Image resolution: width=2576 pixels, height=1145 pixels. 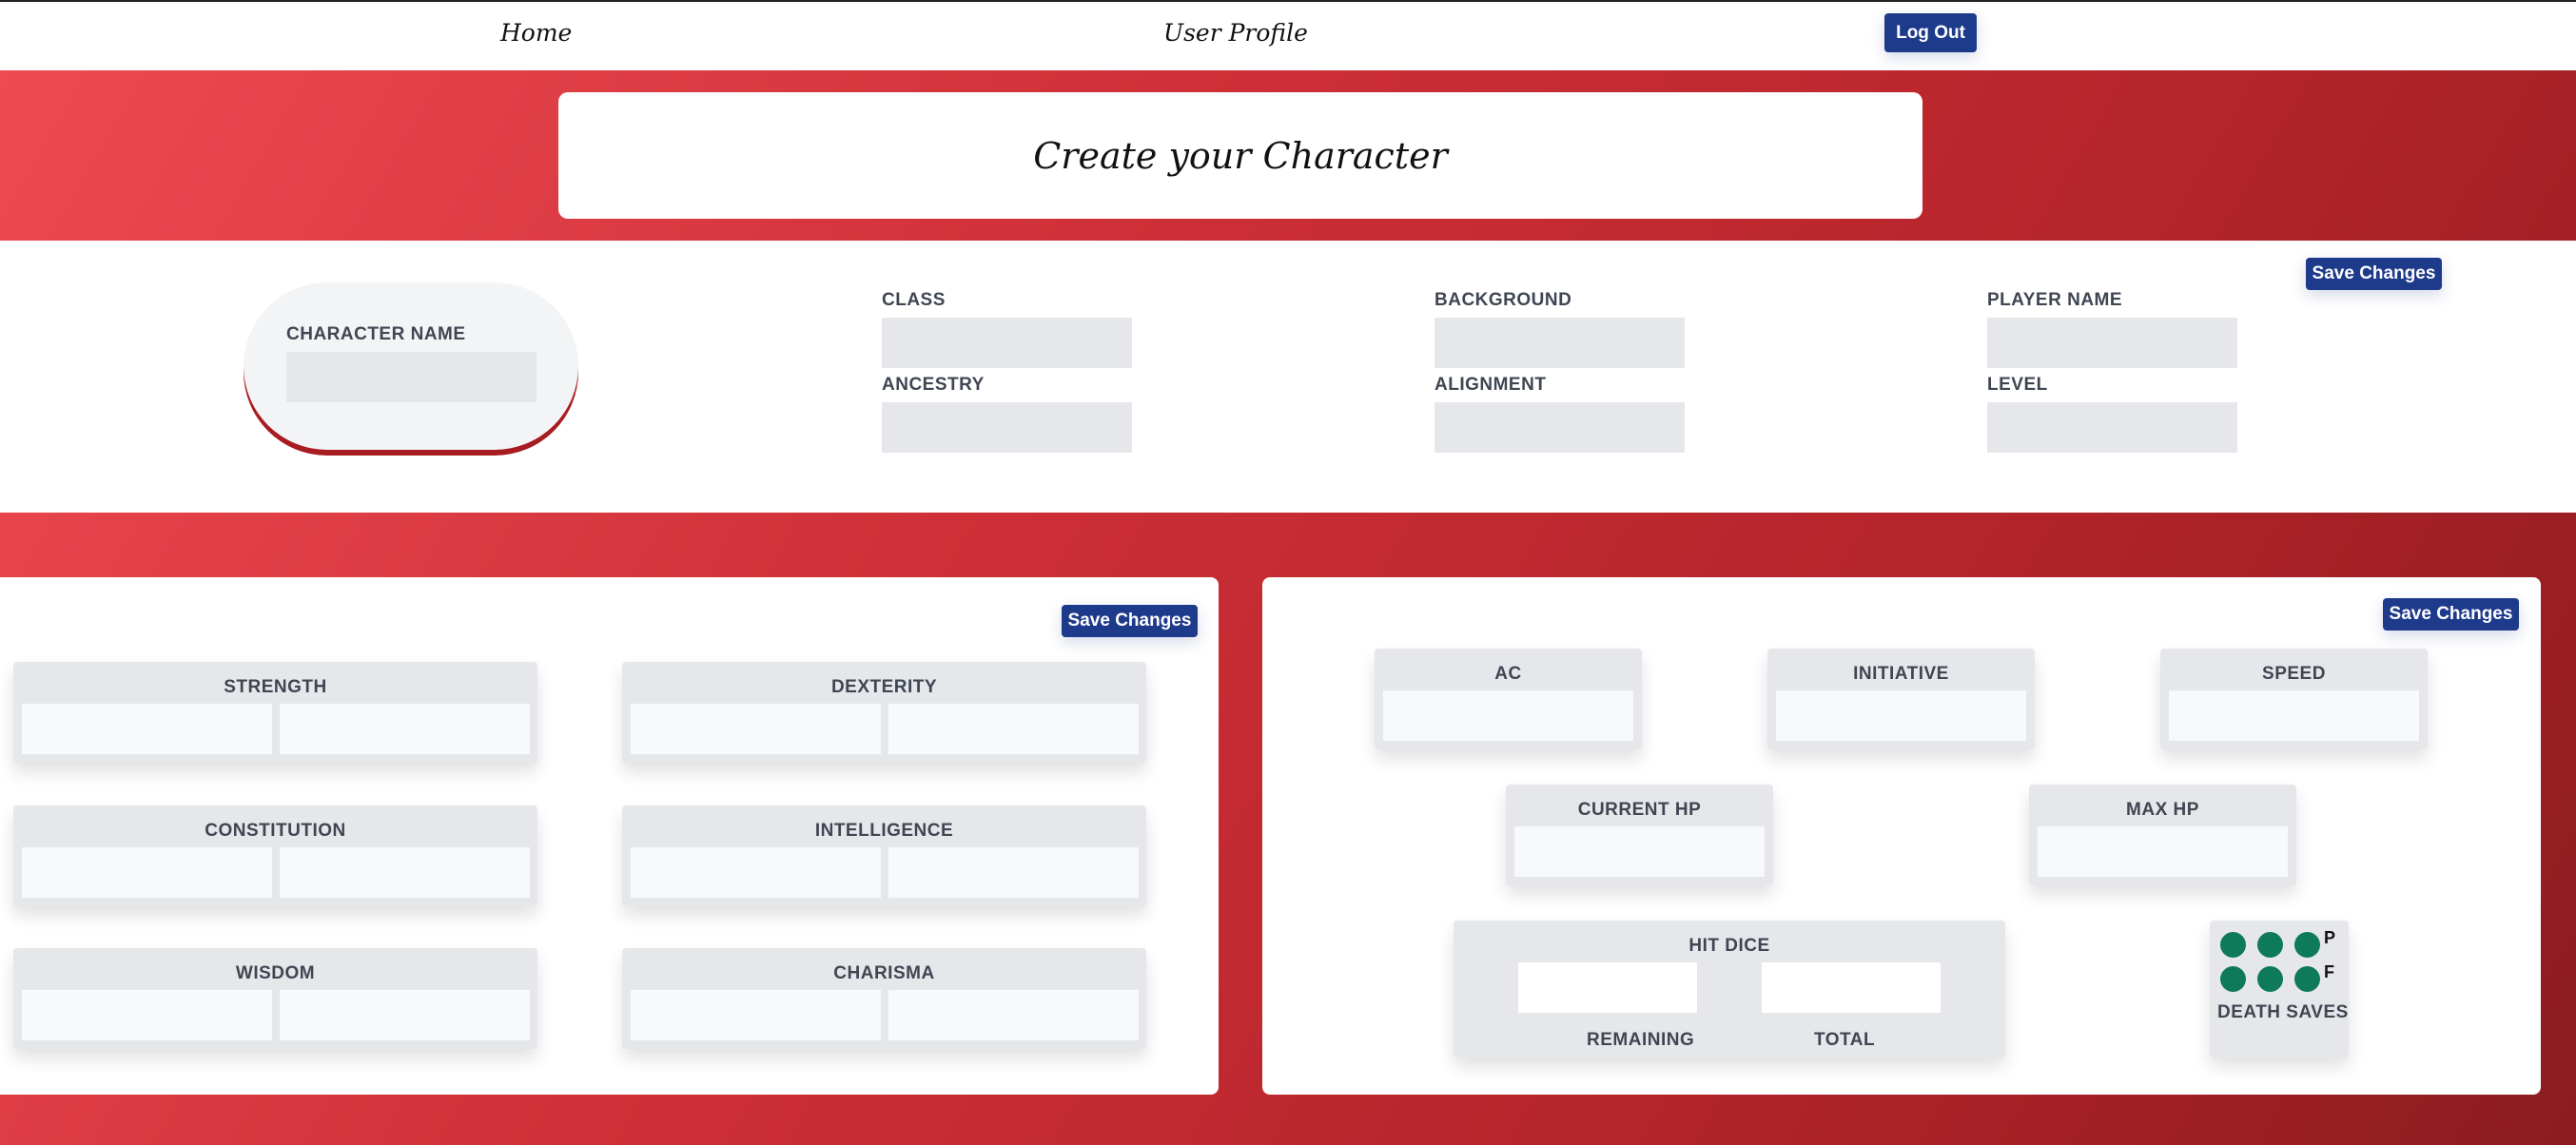 What do you see at coordinates (1007, 343) in the screenshot?
I see `class-input` at bounding box center [1007, 343].